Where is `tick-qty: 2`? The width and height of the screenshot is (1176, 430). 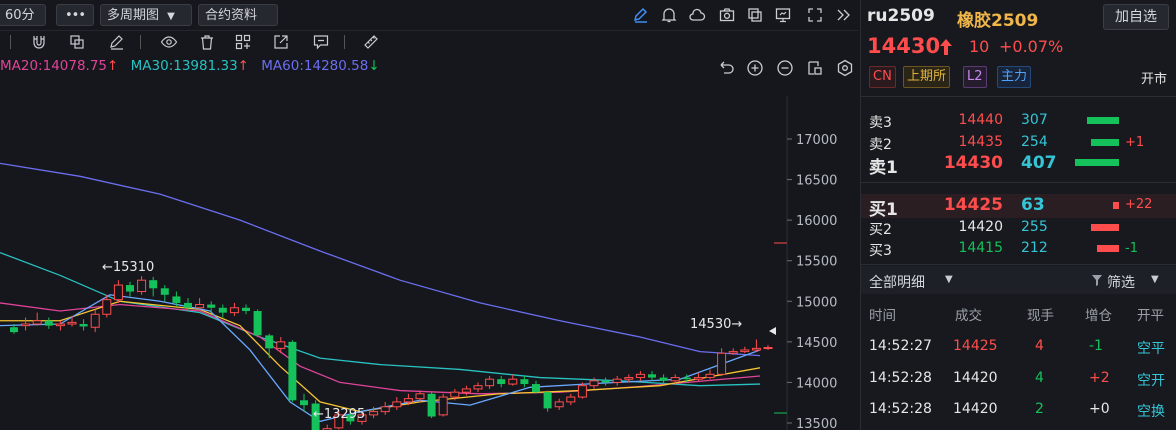
tick-qty: 2 is located at coordinates (1039, 409).